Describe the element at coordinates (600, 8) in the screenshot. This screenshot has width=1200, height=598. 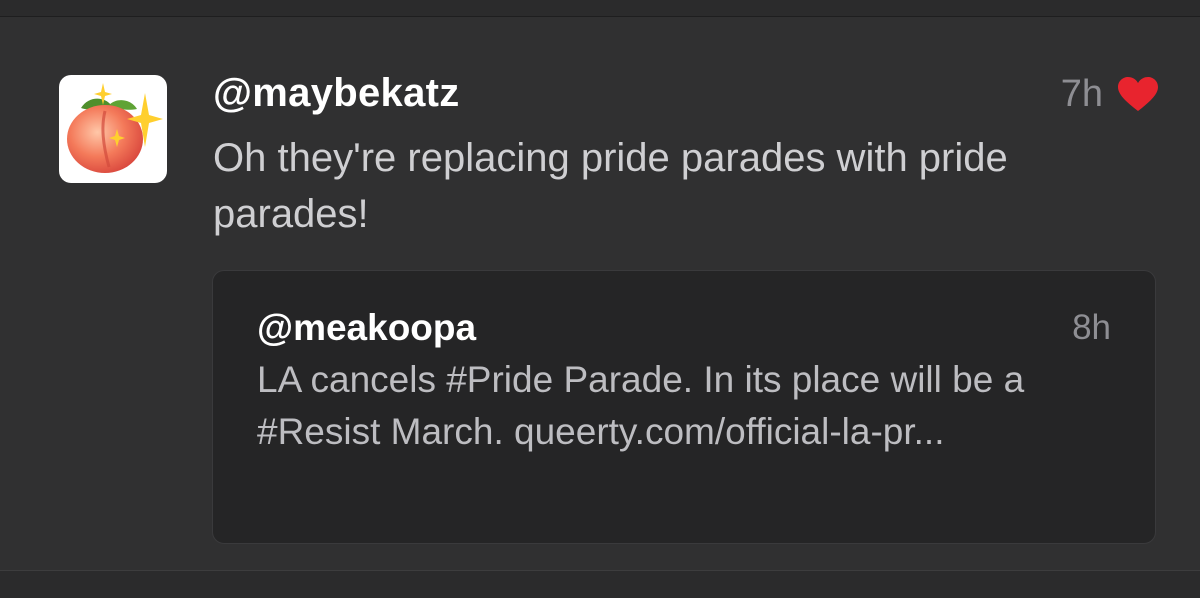
I see `top-divider` at that location.